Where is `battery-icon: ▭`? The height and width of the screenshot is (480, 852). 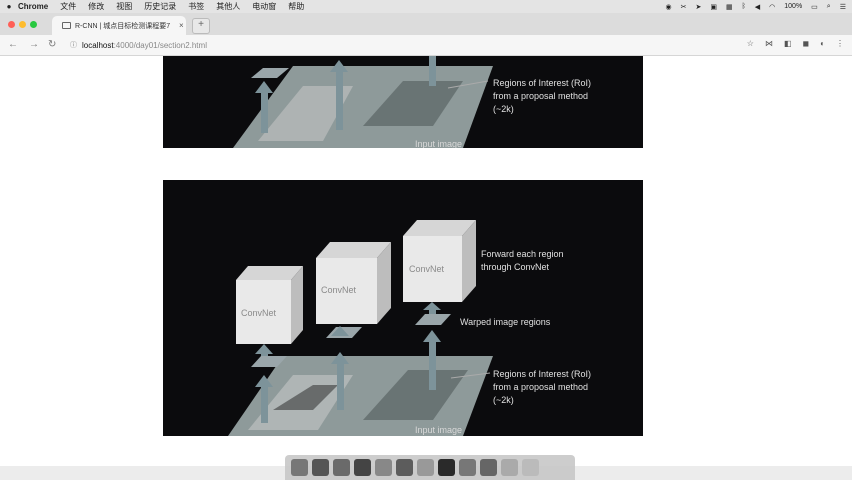
battery-icon: ▭ is located at coordinates (814, 7).